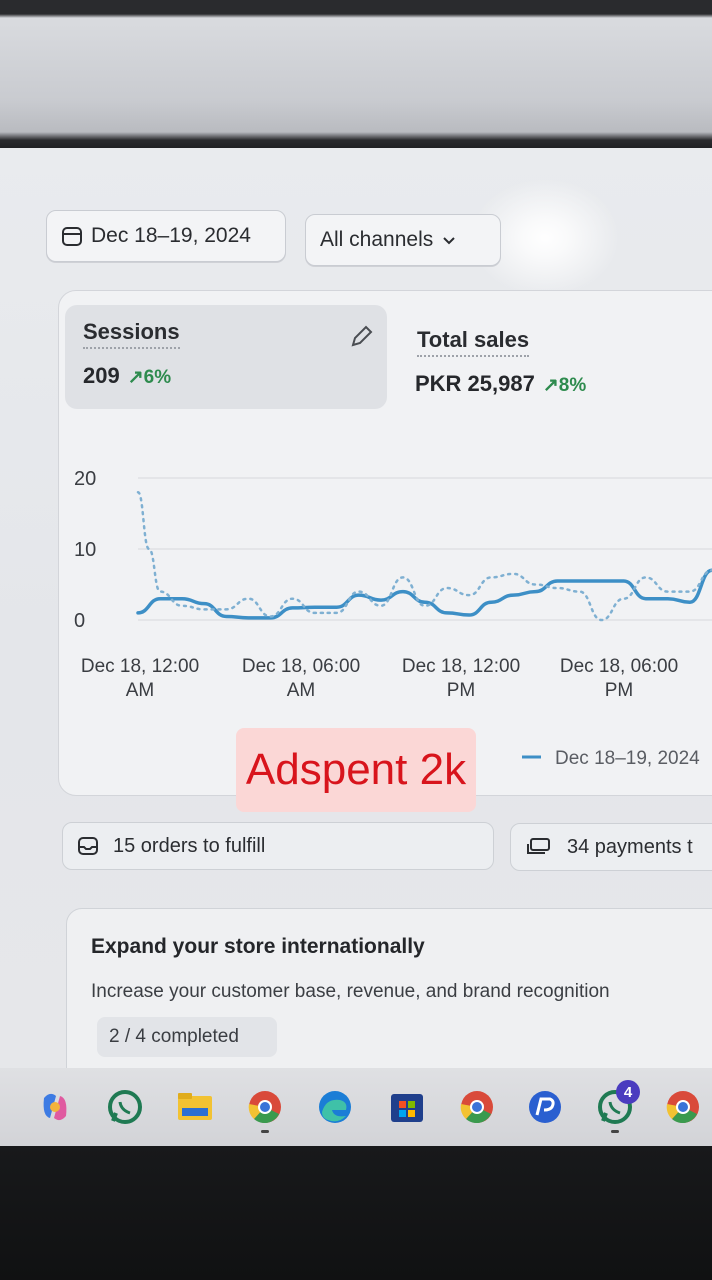  What do you see at coordinates (356, 1213) in the screenshot?
I see `monitor-bottom-bezel` at bounding box center [356, 1213].